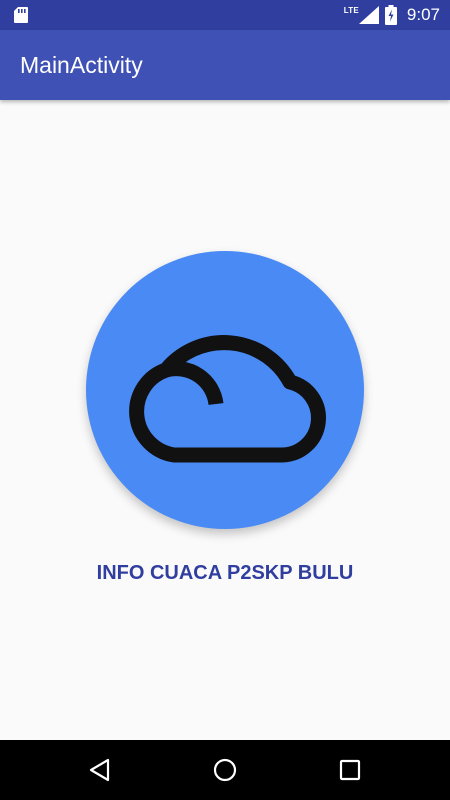 This screenshot has width=450, height=800. I want to click on cloud-icon, so click(227, 399).